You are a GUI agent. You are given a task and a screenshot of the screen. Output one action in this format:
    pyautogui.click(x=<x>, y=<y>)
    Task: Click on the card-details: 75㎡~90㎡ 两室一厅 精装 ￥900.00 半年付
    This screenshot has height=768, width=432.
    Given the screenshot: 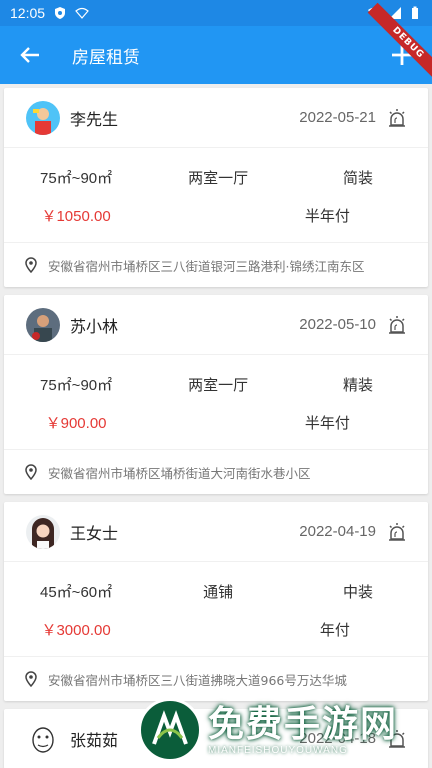 What is the action you would take?
    pyautogui.click(x=216, y=402)
    